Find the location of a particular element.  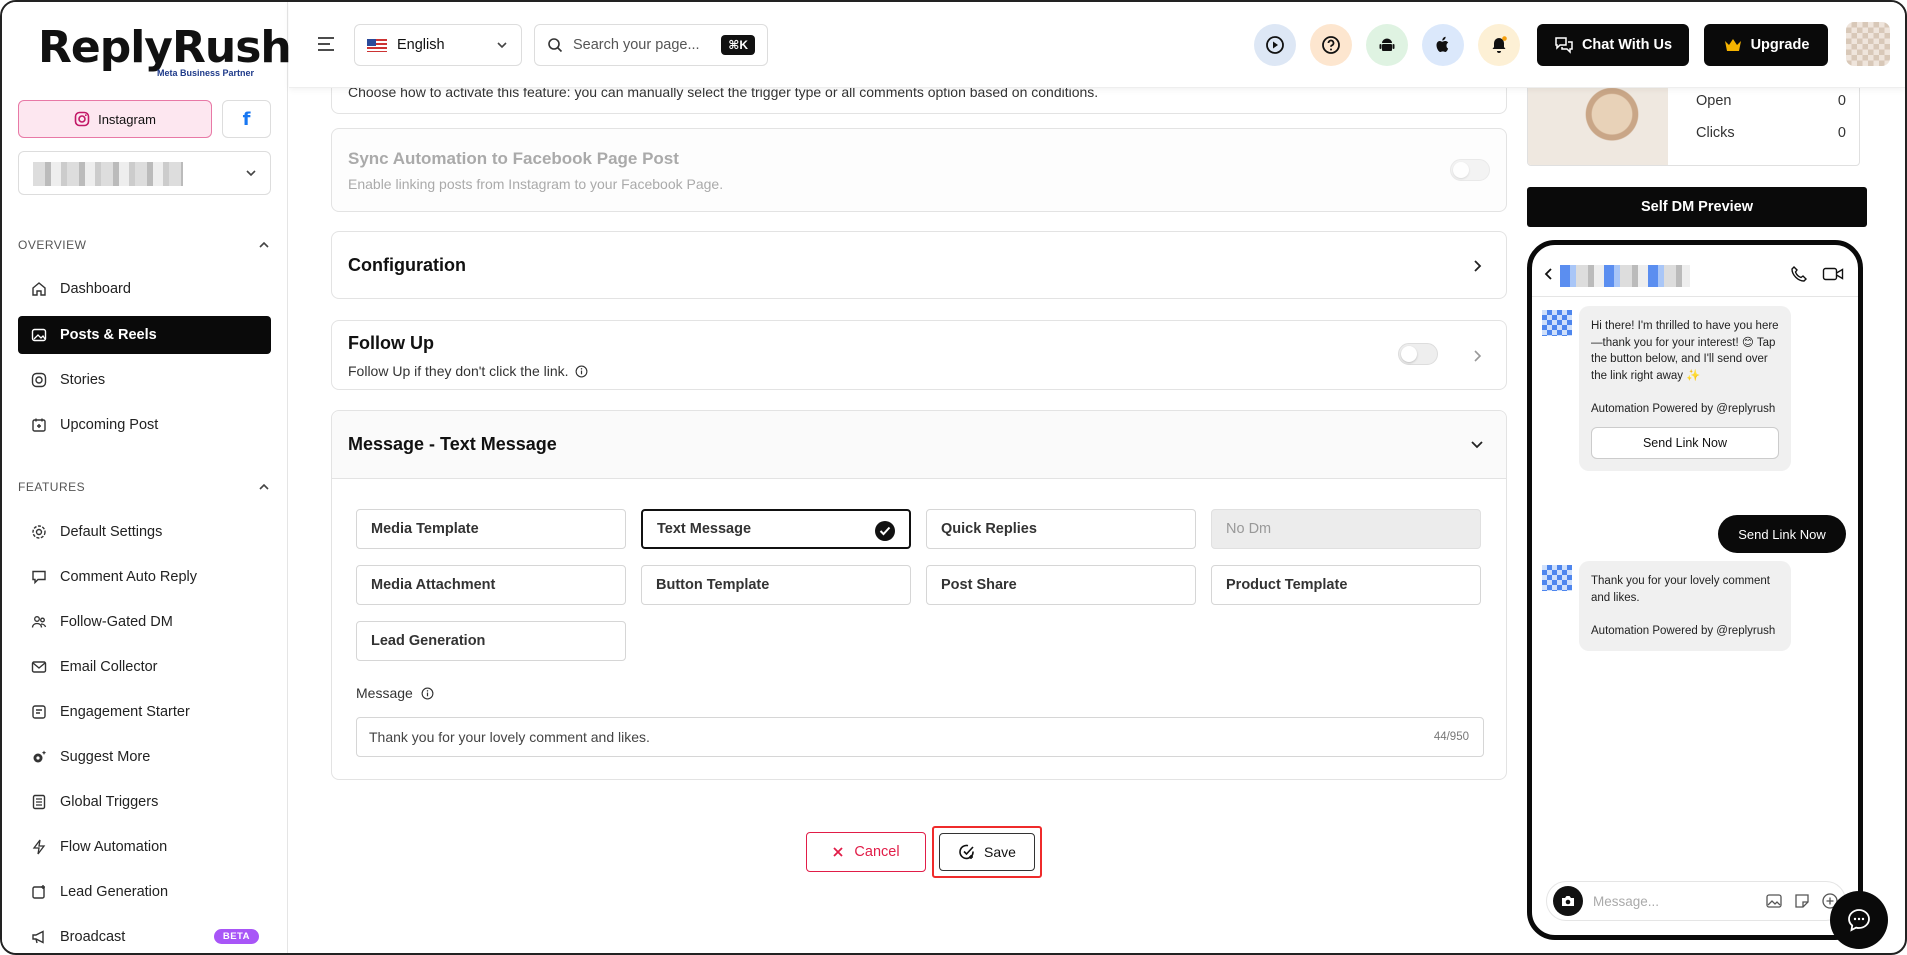

image-icon is located at coordinates (39, 335).